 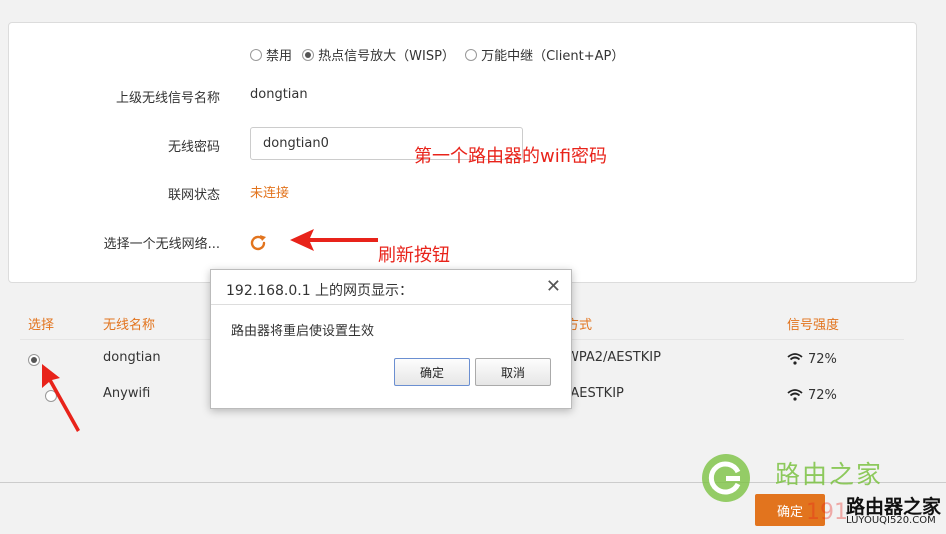 I want to click on dialog-divider, so click(x=391, y=304).